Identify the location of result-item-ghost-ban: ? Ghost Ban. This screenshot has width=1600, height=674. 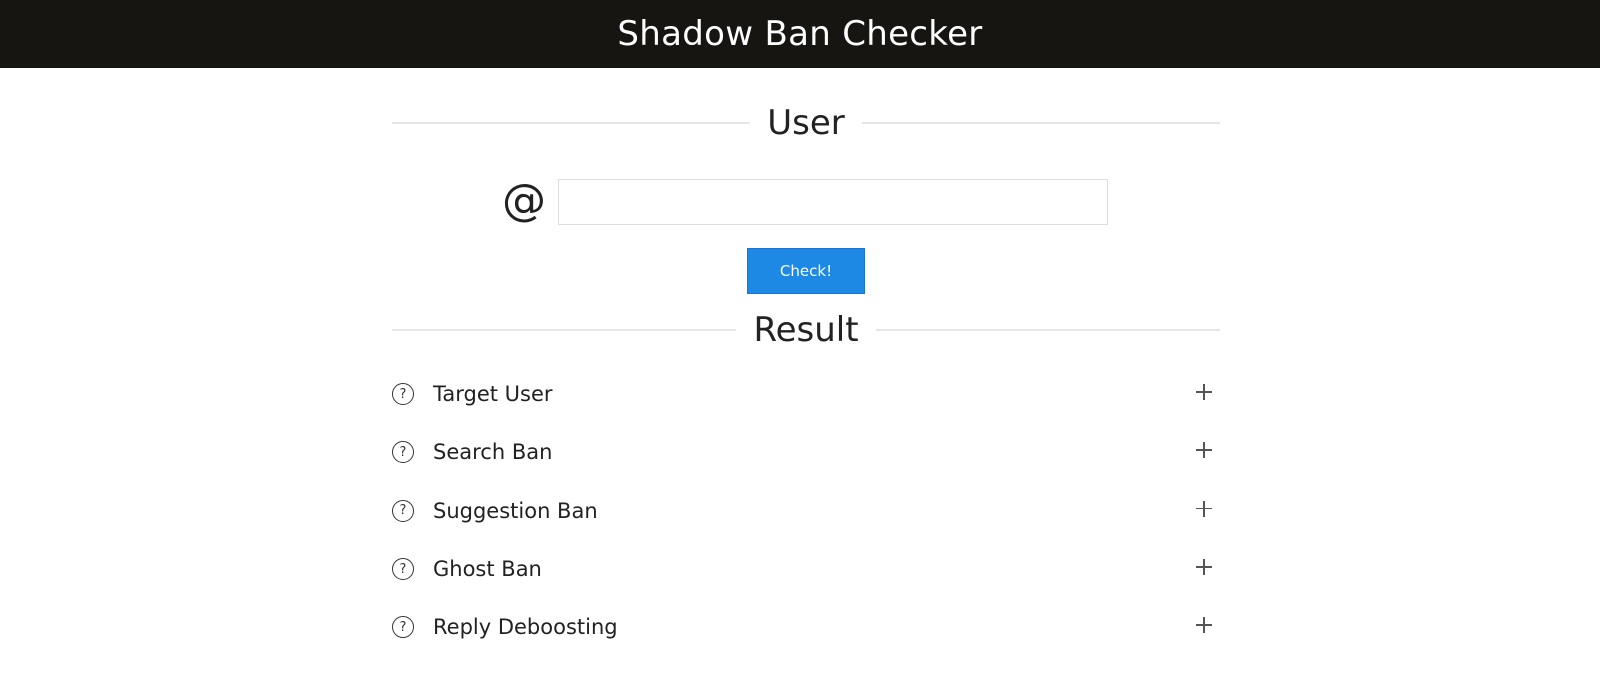
(806, 569).